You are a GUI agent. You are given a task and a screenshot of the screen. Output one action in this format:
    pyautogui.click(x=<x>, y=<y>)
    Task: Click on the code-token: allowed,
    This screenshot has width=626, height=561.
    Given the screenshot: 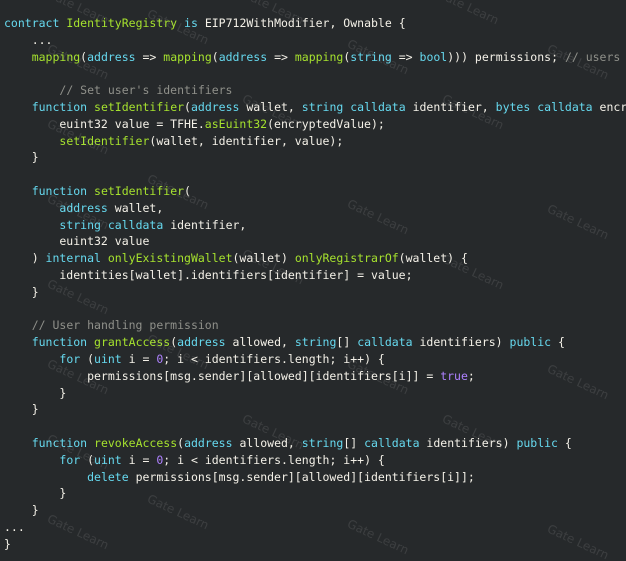 What is the action you would take?
    pyautogui.click(x=267, y=442)
    